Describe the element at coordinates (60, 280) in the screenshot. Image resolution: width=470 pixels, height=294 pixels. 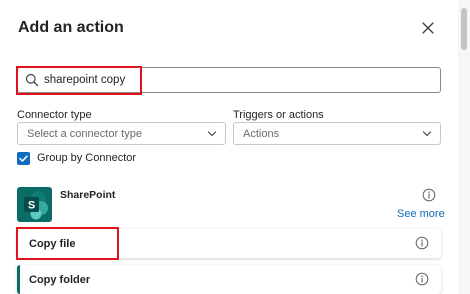
I see `action-label: Copy folder` at that location.